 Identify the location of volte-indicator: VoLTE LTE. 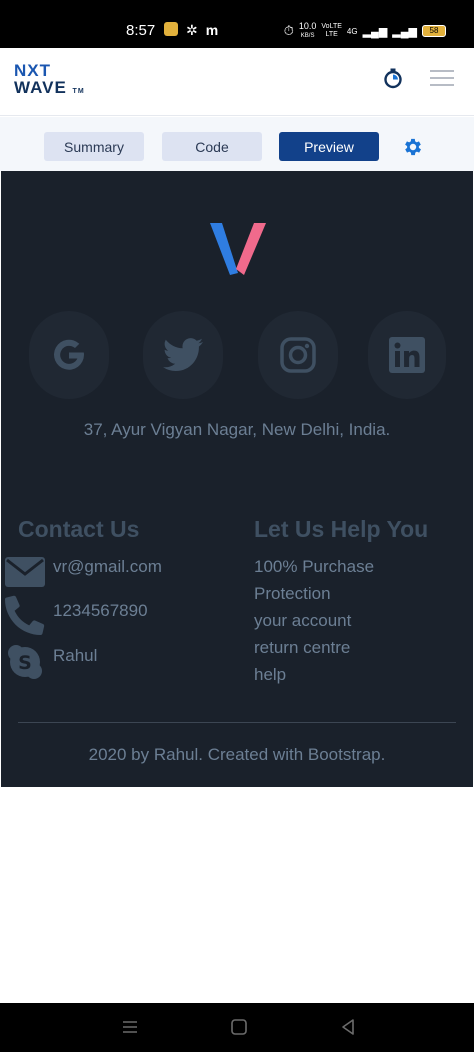
(331, 30).